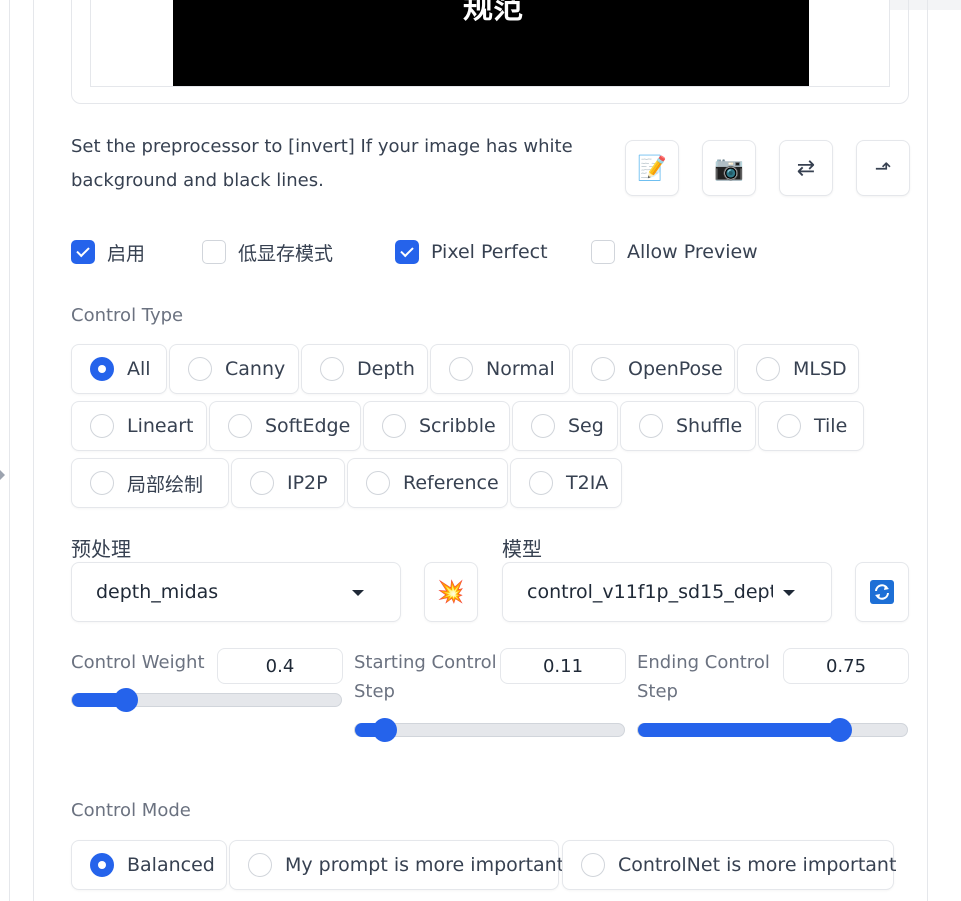 The image size is (961, 901). What do you see at coordinates (522, 549) in the screenshot?
I see `model-label: 模型` at bounding box center [522, 549].